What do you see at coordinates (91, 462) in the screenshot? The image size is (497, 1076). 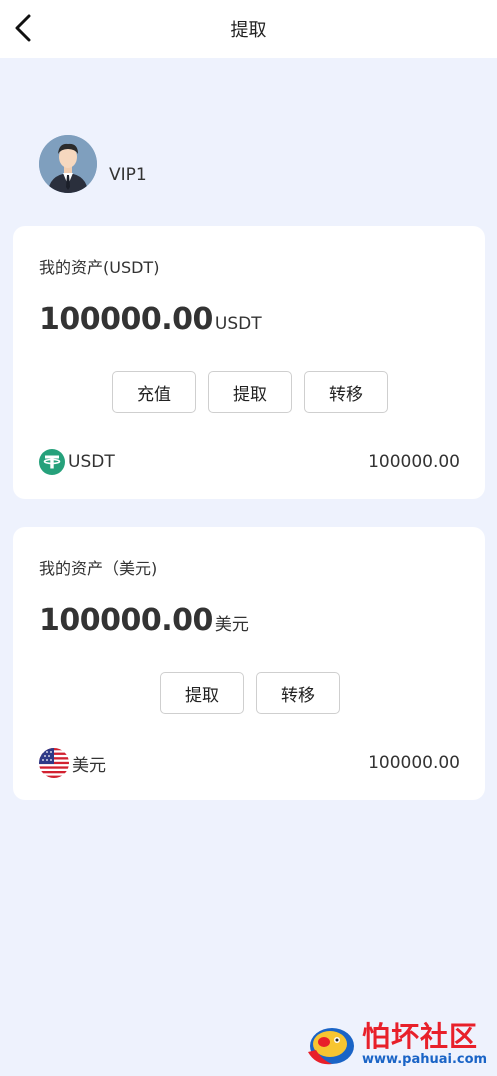 I see `asset-name: USDT` at bounding box center [91, 462].